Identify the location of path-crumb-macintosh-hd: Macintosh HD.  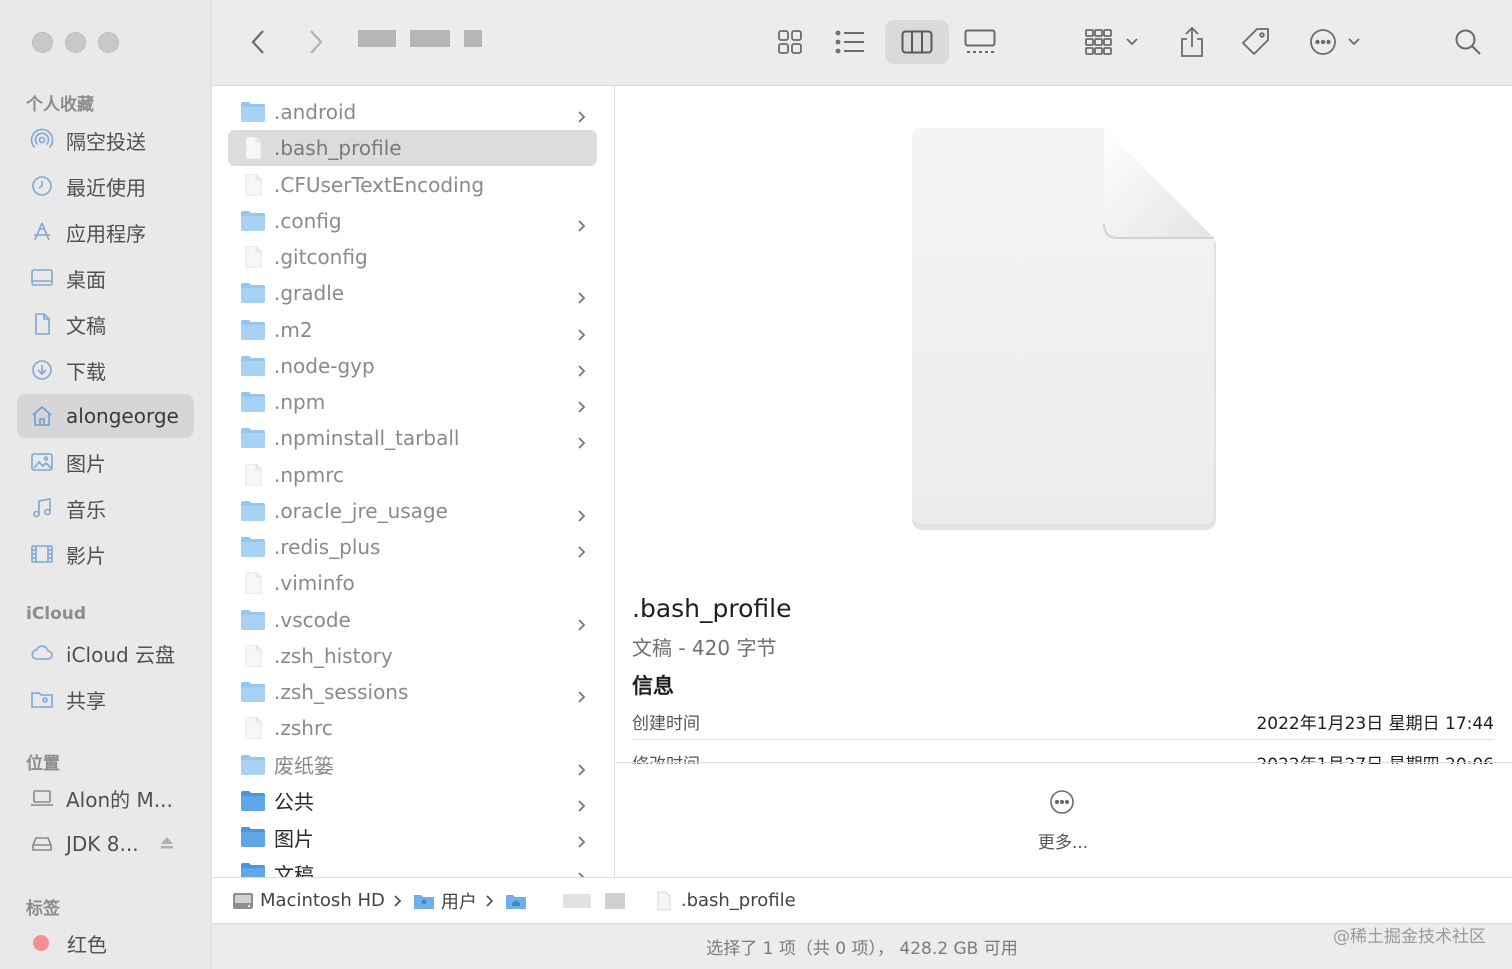
(308, 900).